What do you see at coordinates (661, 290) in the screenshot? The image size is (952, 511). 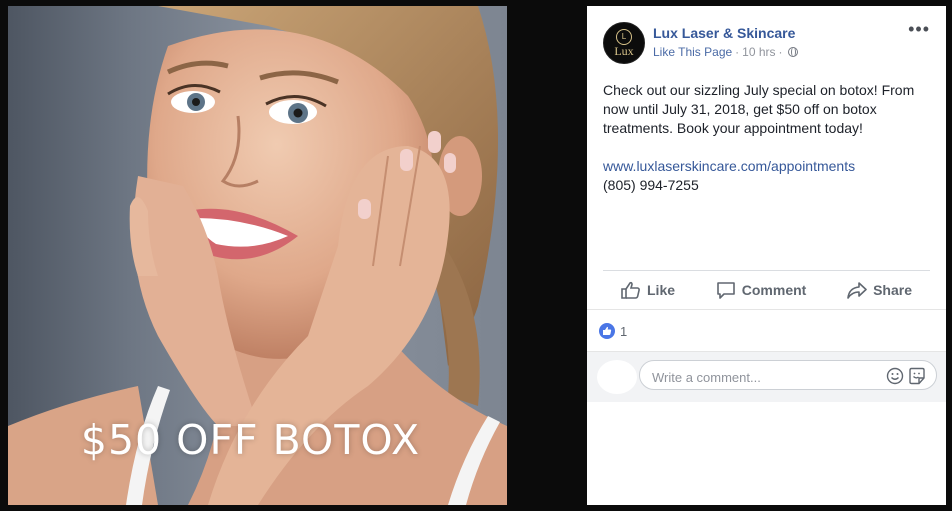 I see `like-label: Like` at bounding box center [661, 290].